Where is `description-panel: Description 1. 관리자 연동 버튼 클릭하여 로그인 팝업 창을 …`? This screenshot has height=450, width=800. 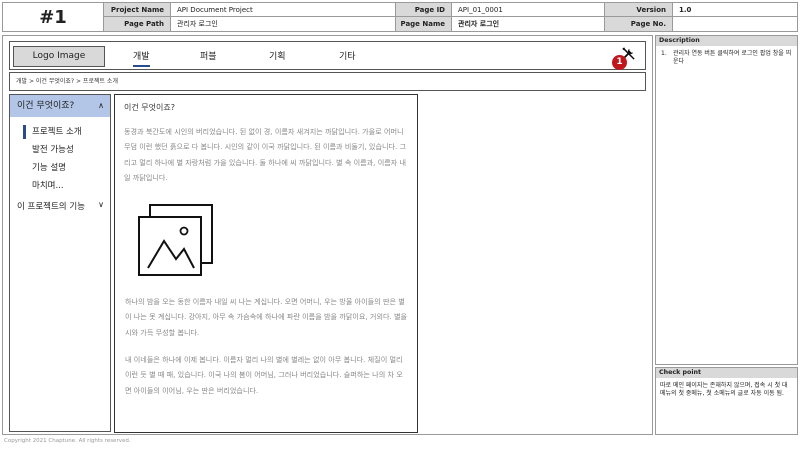
description-panel: Description 1. 관리자 연동 버튼 클릭하여 로그인 팝업 창을 … is located at coordinates (726, 200).